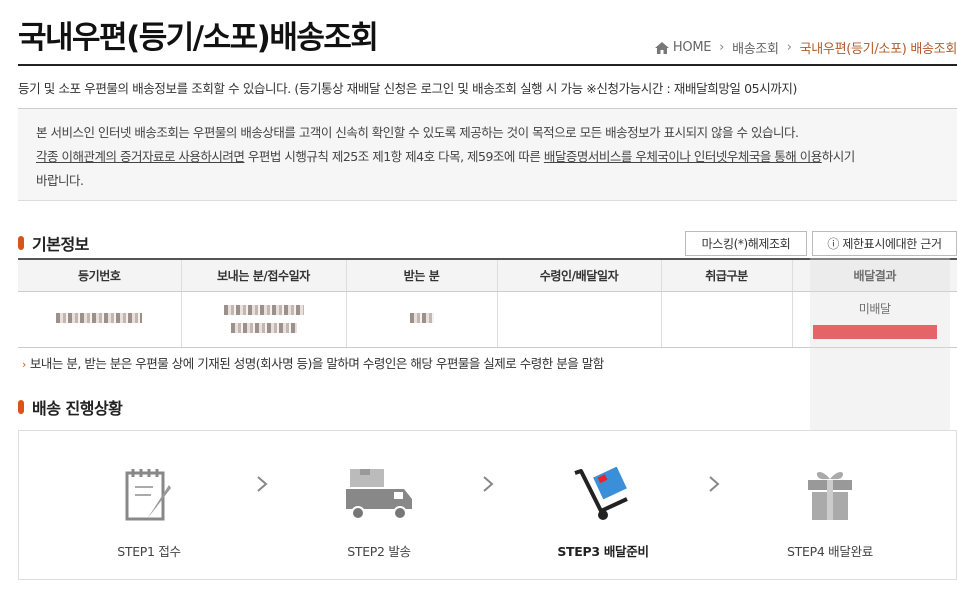  Describe the element at coordinates (830, 496) in the screenshot. I see `gift-box-icon` at that location.